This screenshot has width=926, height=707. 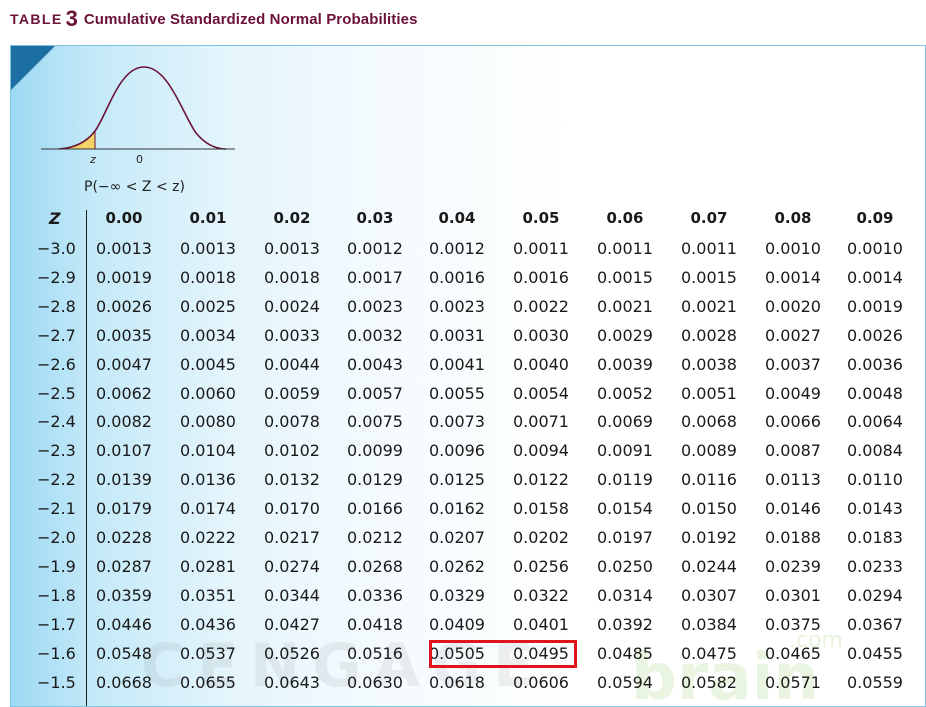 What do you see at coordinates (375, 451) in the screenshot?
I see `probability-cell: 0.0099` at bounding box center [375, 451].